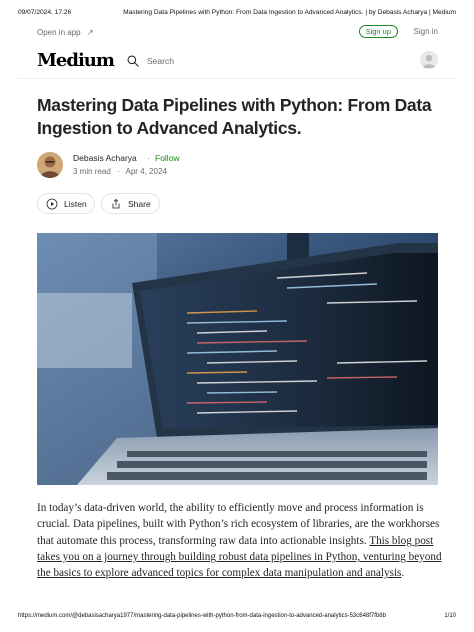 The width and height of the screenshot is (474, 632). Describe the element at coordinates (378, 31) in the screenshot. I see `sign-up-button: Sign up` at that location.